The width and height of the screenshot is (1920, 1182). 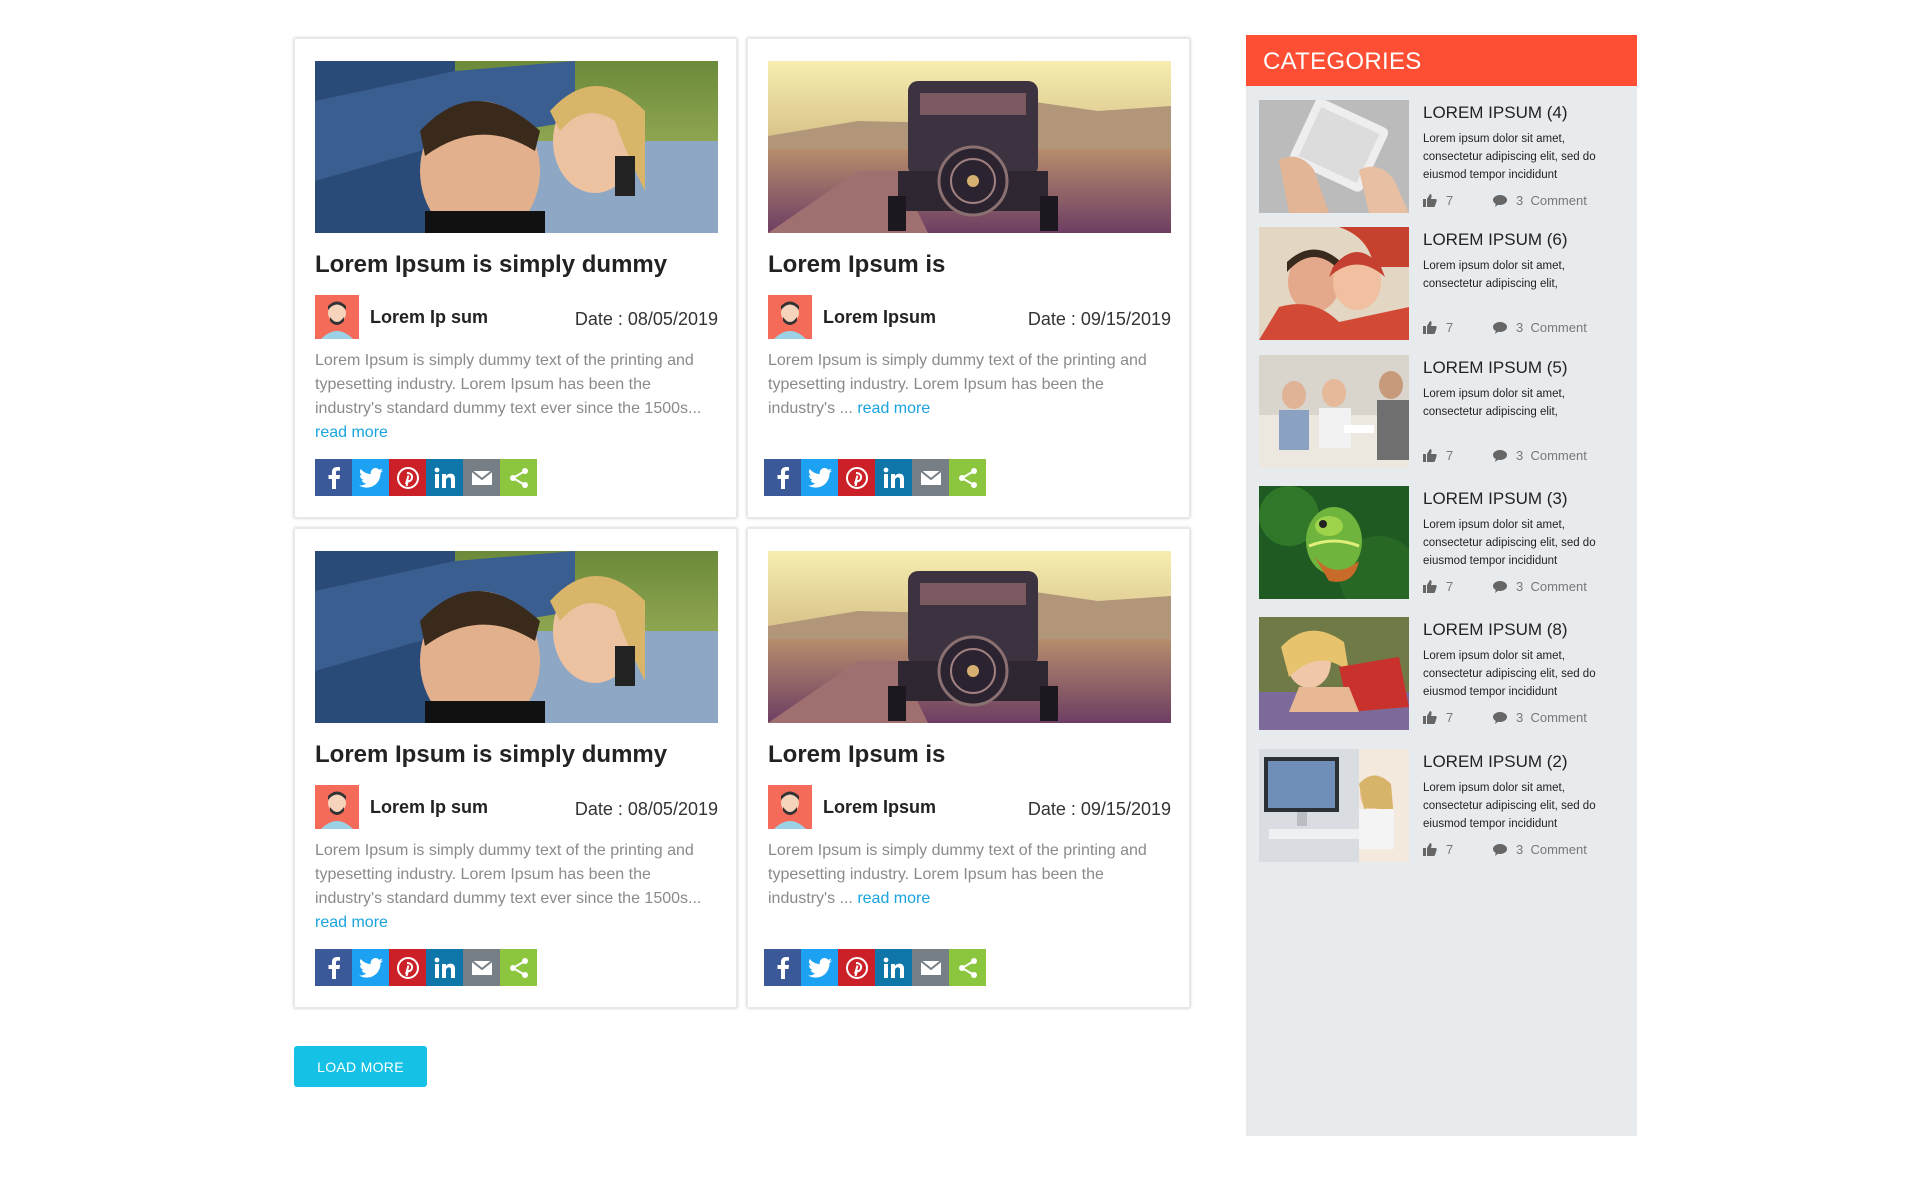 I want to click on load-more-button: LOAD MORE, so click(x=360, y=1066).